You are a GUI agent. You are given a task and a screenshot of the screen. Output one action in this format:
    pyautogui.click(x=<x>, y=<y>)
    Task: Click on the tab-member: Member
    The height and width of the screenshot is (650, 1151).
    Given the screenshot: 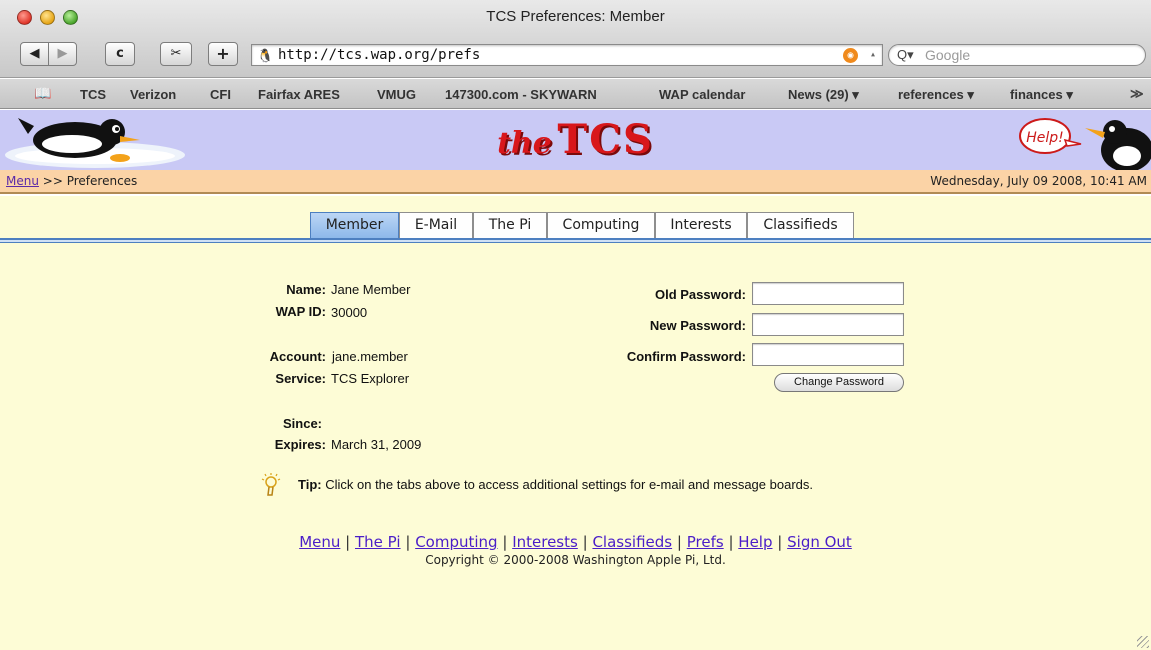 What is the action you would take?
    pyautogui.click(x=354, y=225)
    